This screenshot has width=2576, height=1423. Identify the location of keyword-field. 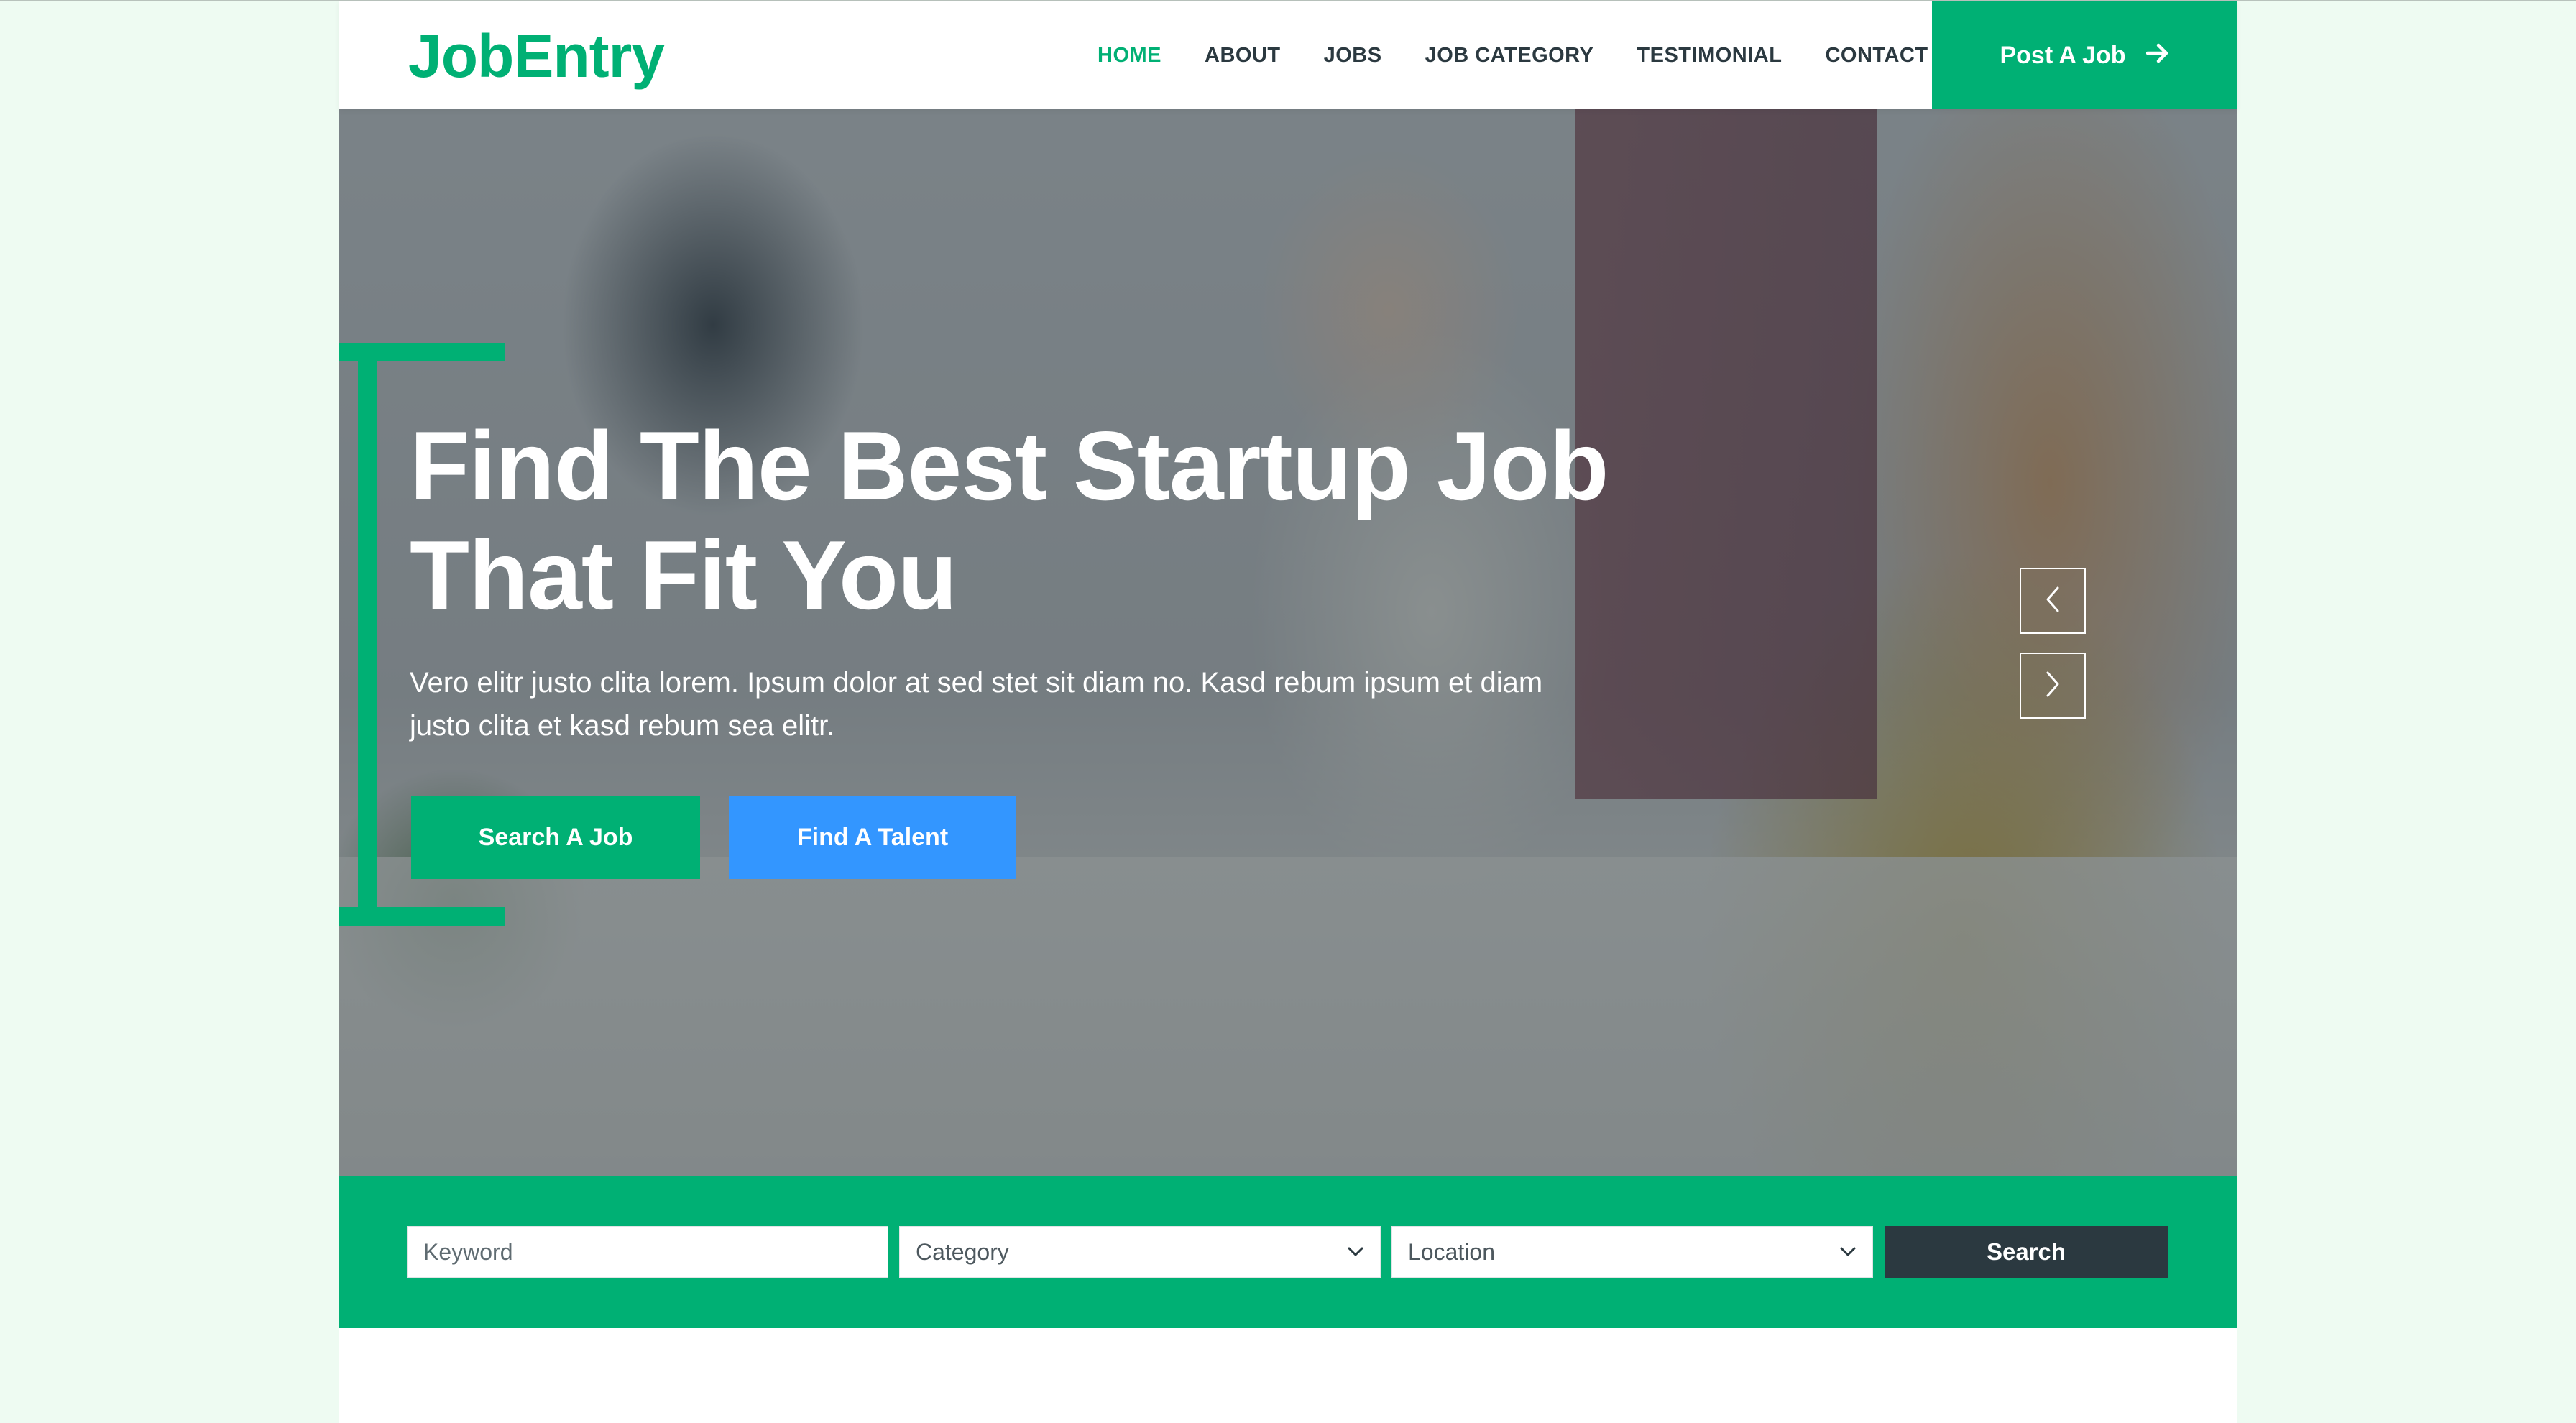
(647, 1252).